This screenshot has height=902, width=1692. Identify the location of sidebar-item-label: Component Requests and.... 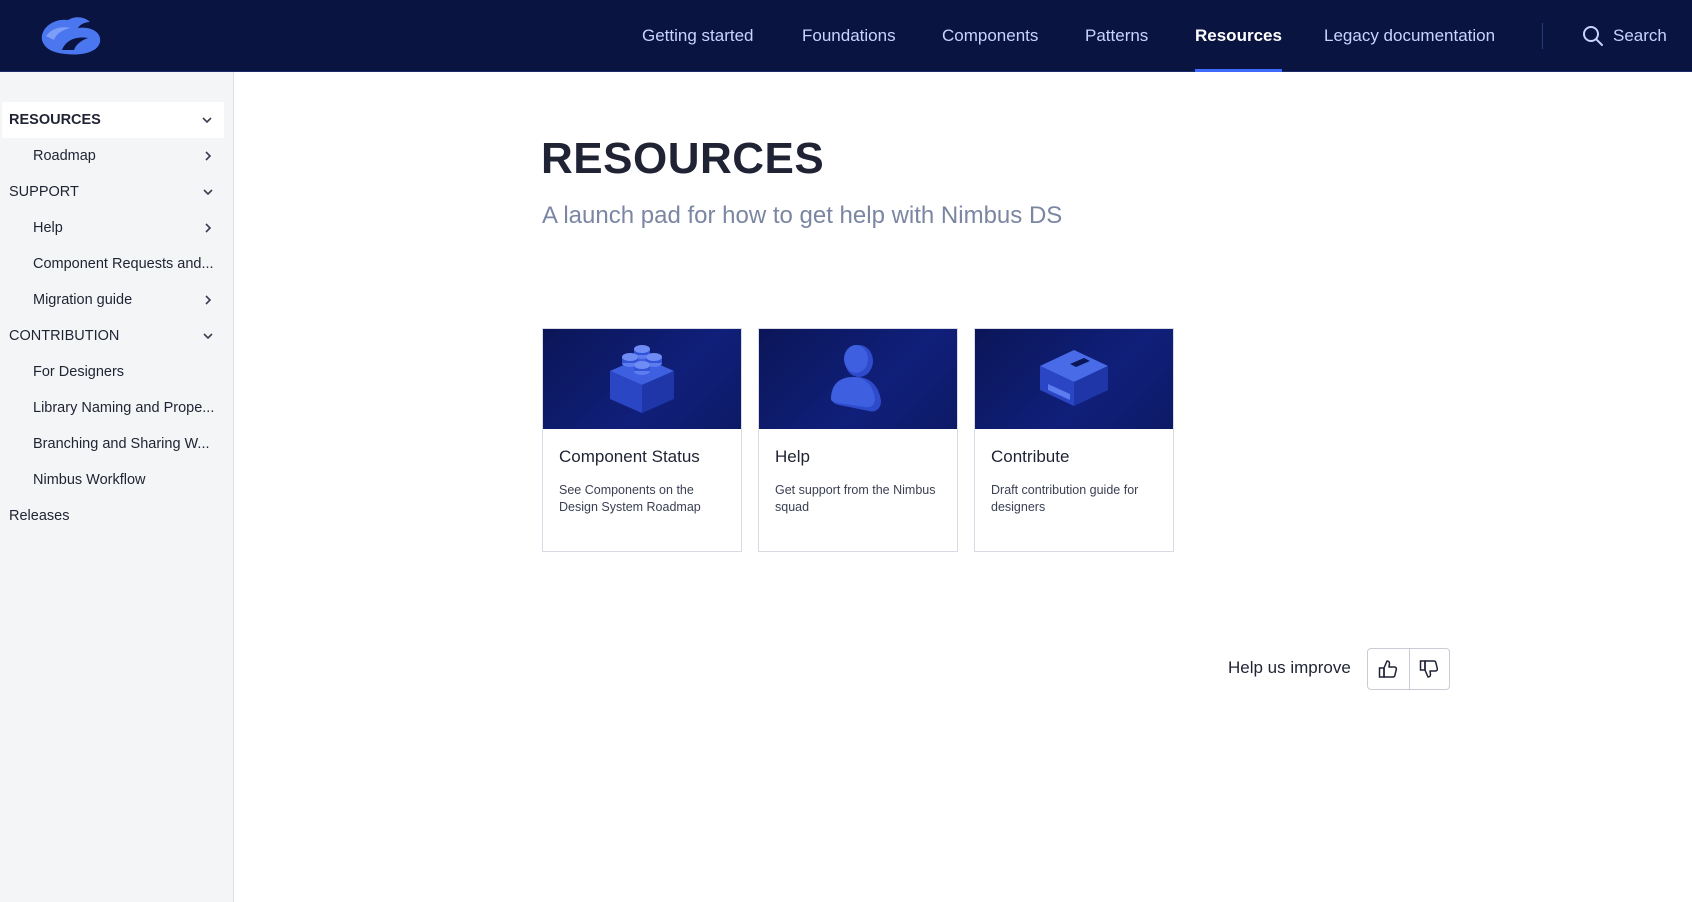
(123, 264).